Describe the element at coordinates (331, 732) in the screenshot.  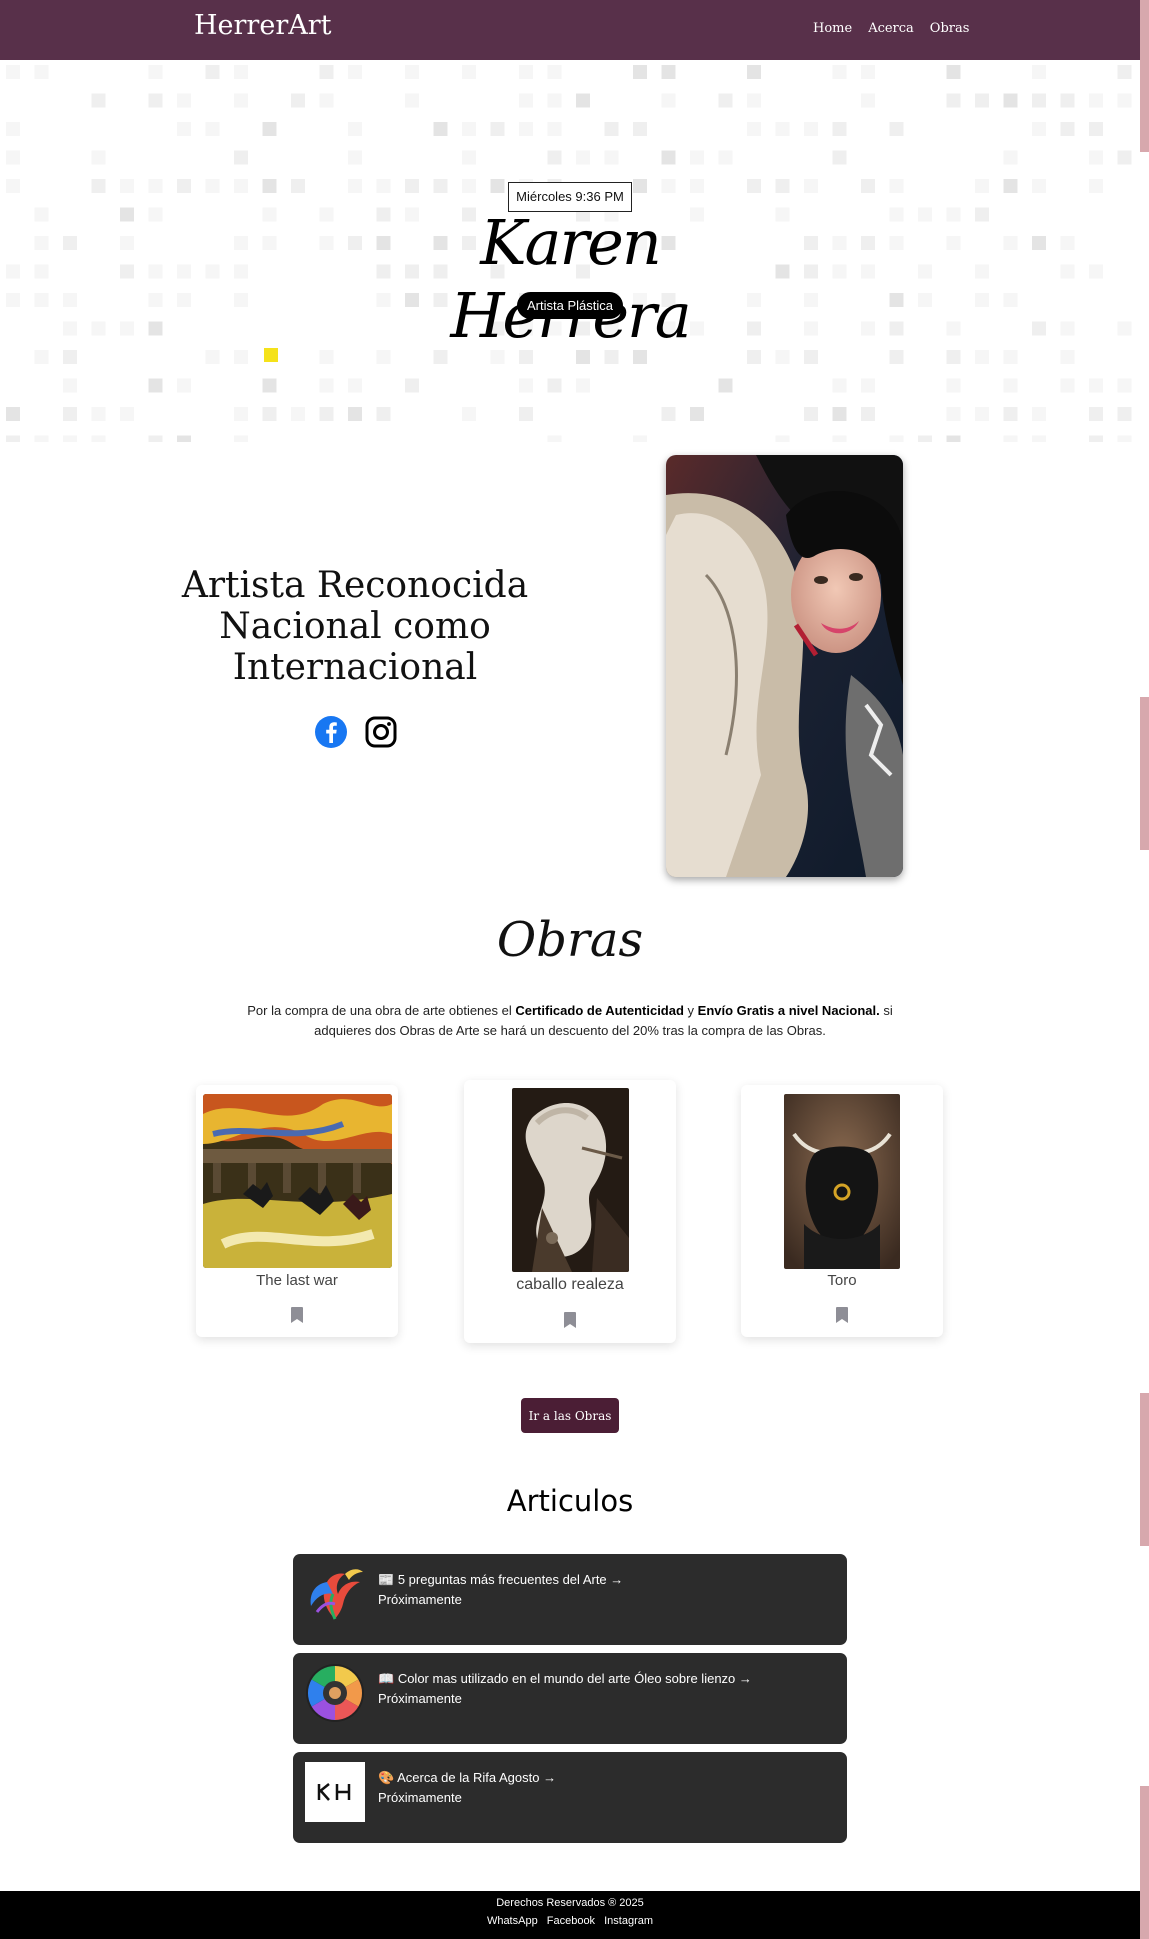
I see `facebook-icon` at that location.